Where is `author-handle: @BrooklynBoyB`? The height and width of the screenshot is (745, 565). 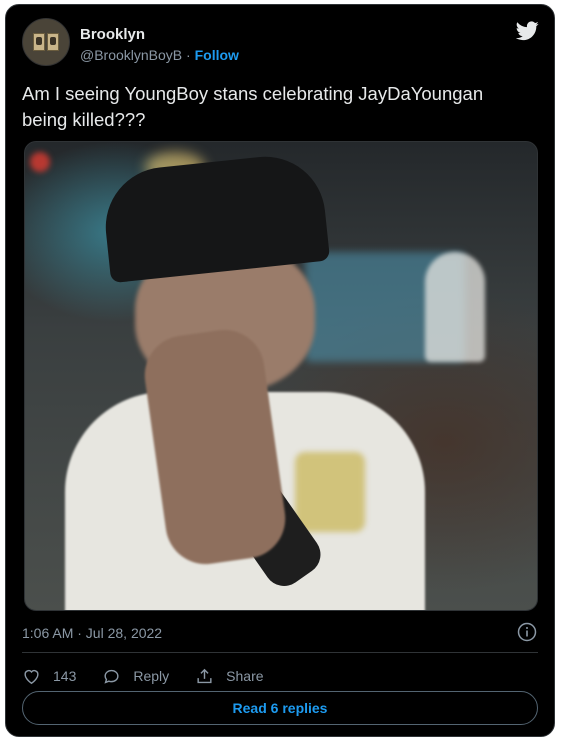 author-handle: @BrooklynBoyB is located at coordinates (131, 55).